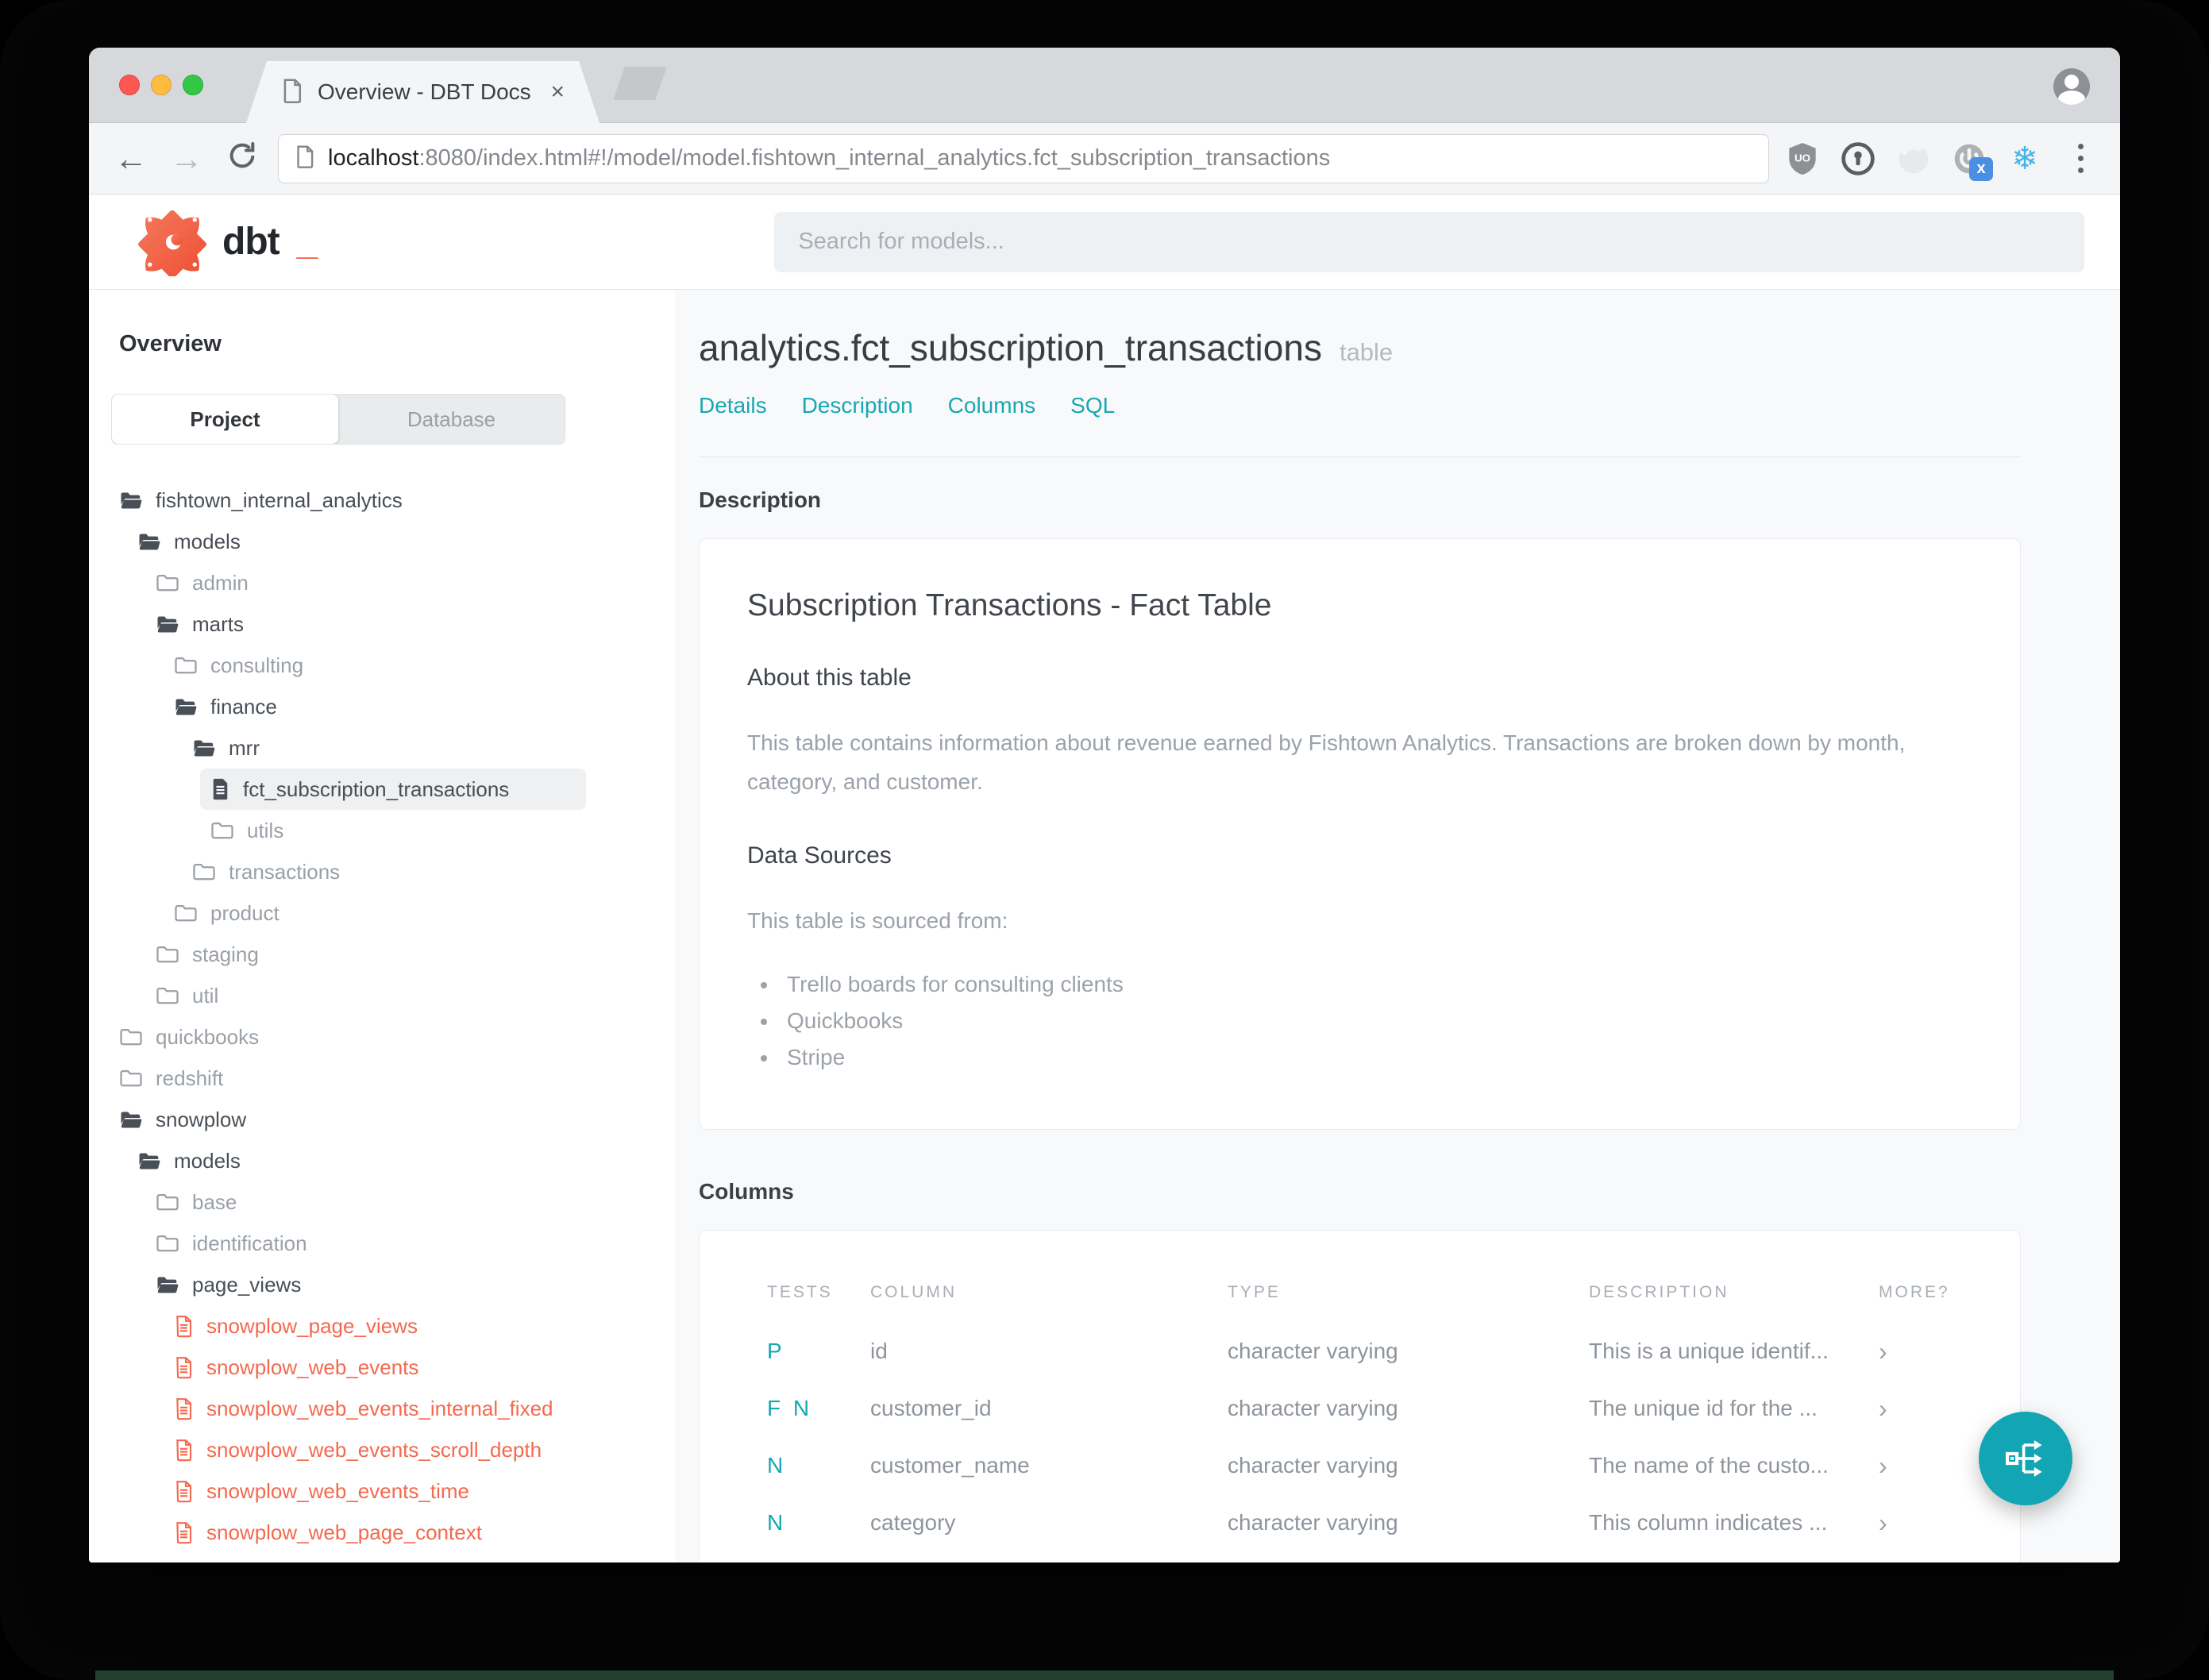 The height and width of the screenshot is (1680, 2209). Describe the element at coordinates (382, 955) in the screenshot. I see `tree-item-staging: staging` at that location.